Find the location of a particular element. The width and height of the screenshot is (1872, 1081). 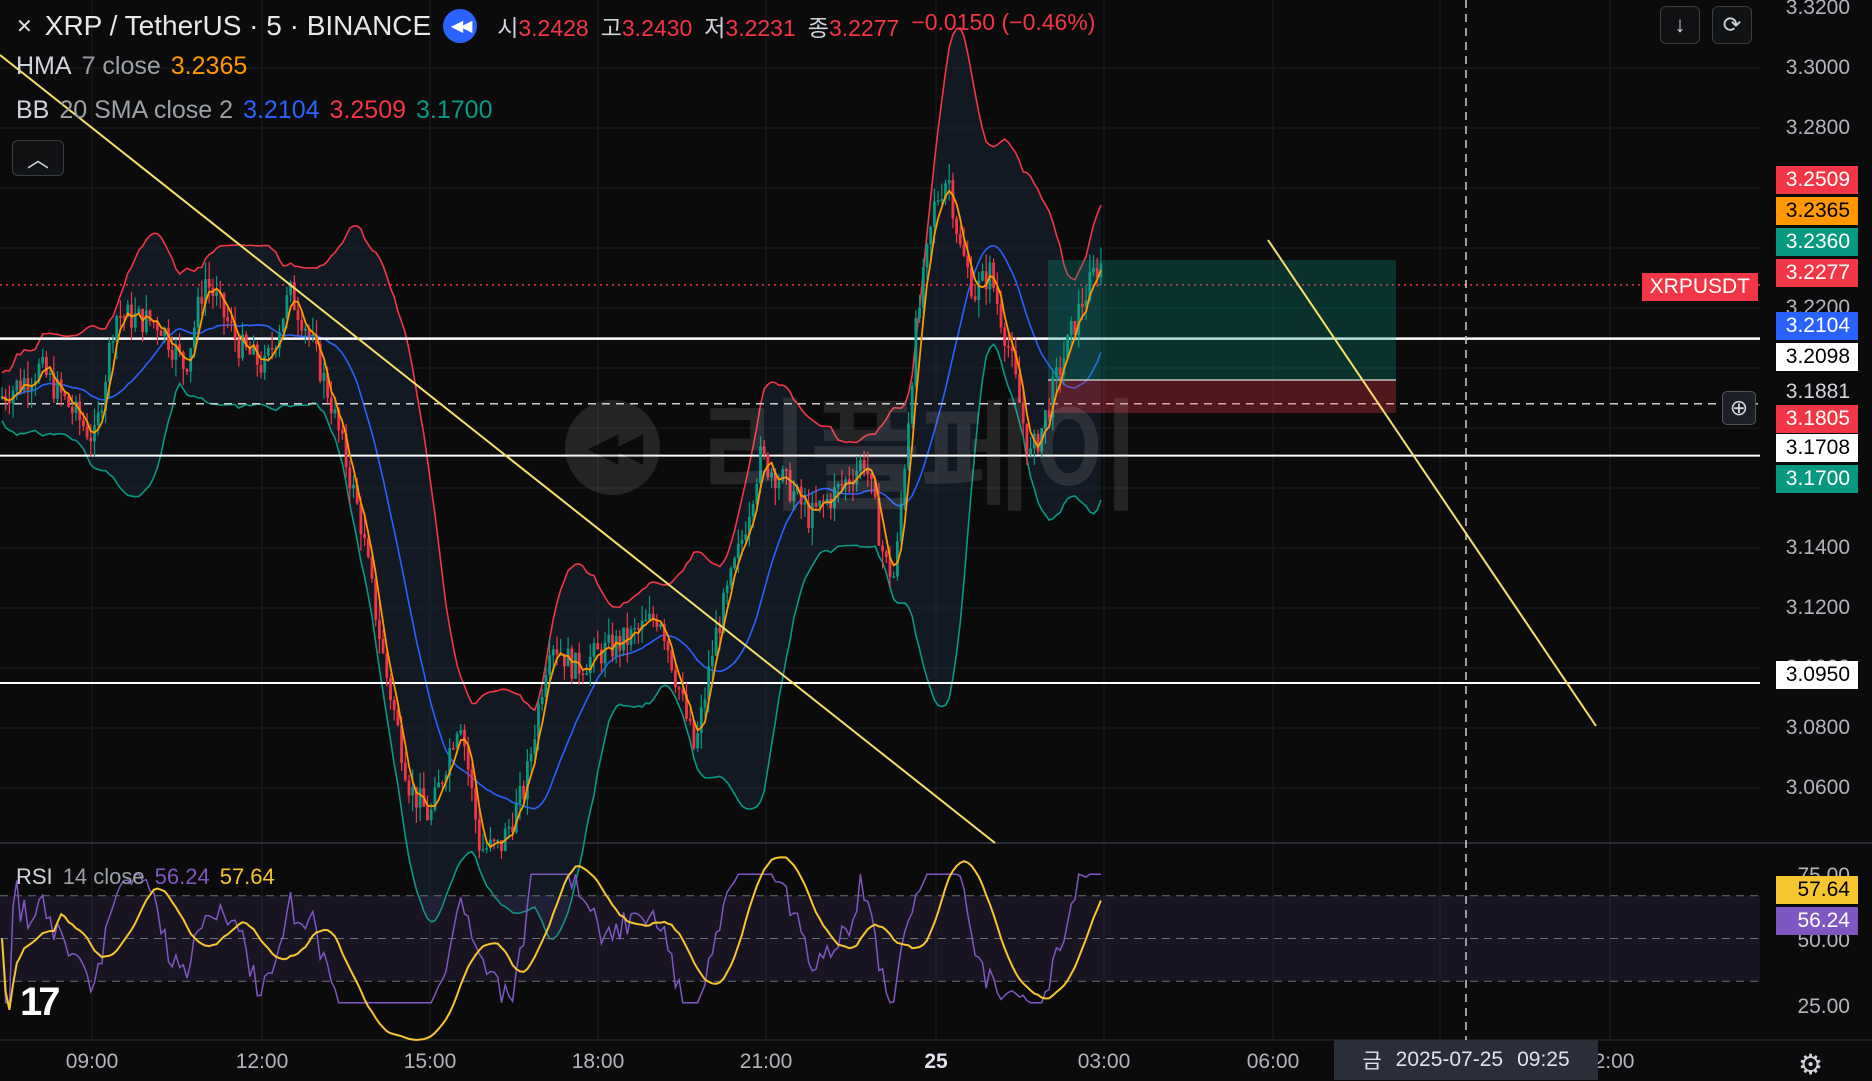

watermark: ◀◀ 리플페이 is located at coordinates (853, 447).